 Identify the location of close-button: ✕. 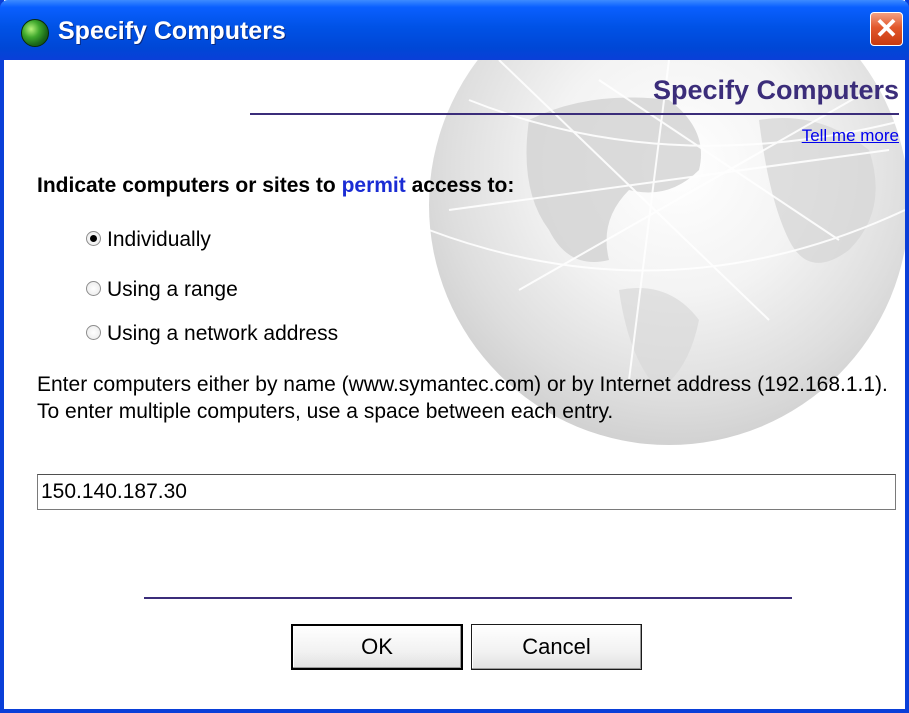
(886, 29).